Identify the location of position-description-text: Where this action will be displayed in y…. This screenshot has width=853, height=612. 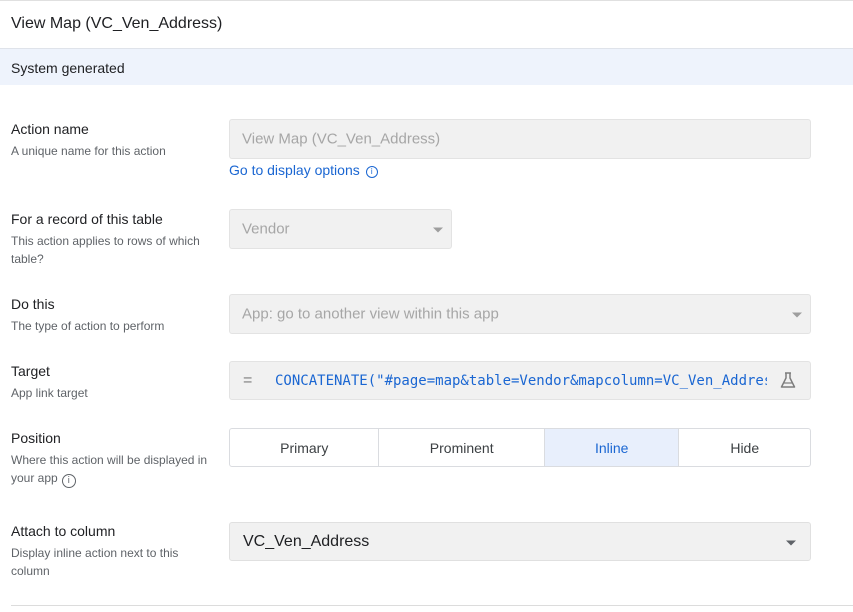
(109, 469).